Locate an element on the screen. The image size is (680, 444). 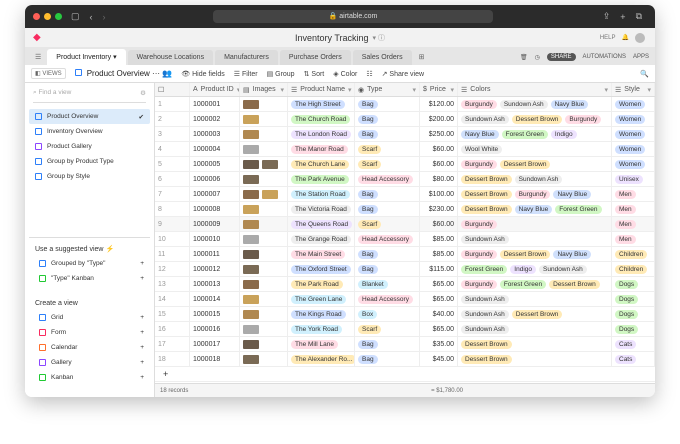
find-view-input: ⌕ Find a view ⚙ is located at coordinates (89, 96).